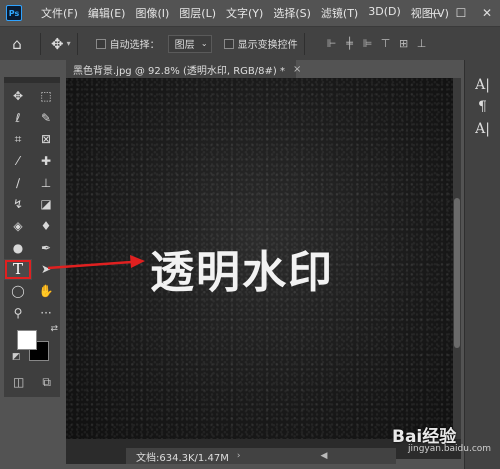 This screenshot has width=500, height=469. What do you see at coordinates (182, 458) in the screenshot?
I see `document-size-text: 文档:634.3K/1.47M` at bounding box center [182, 458].